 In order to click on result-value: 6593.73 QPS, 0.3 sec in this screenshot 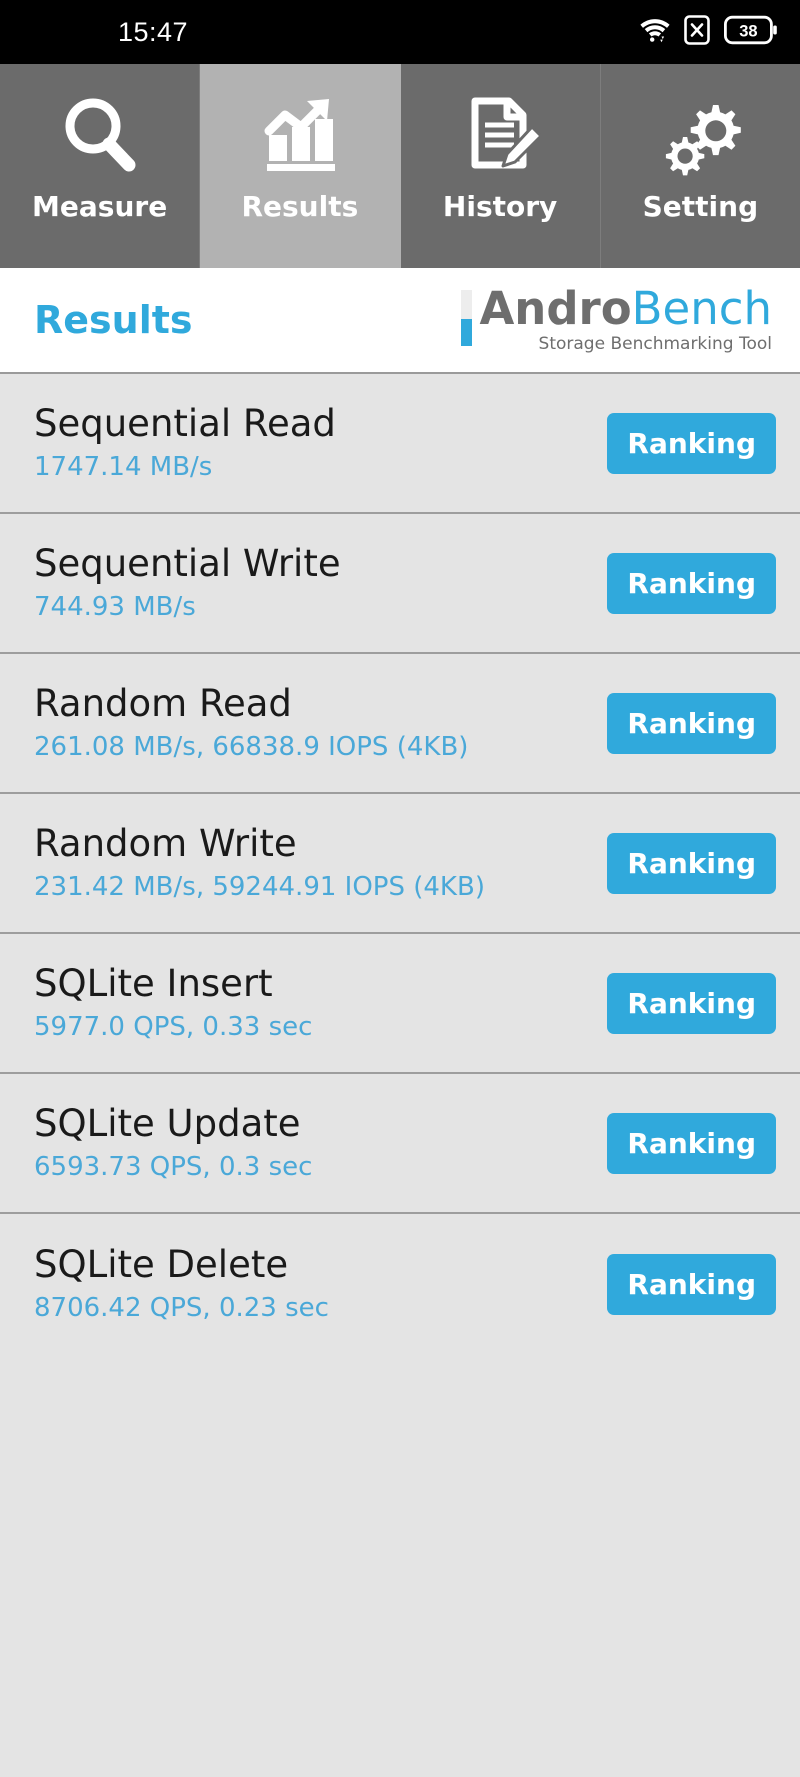, I will do `click(173, 1167)`.